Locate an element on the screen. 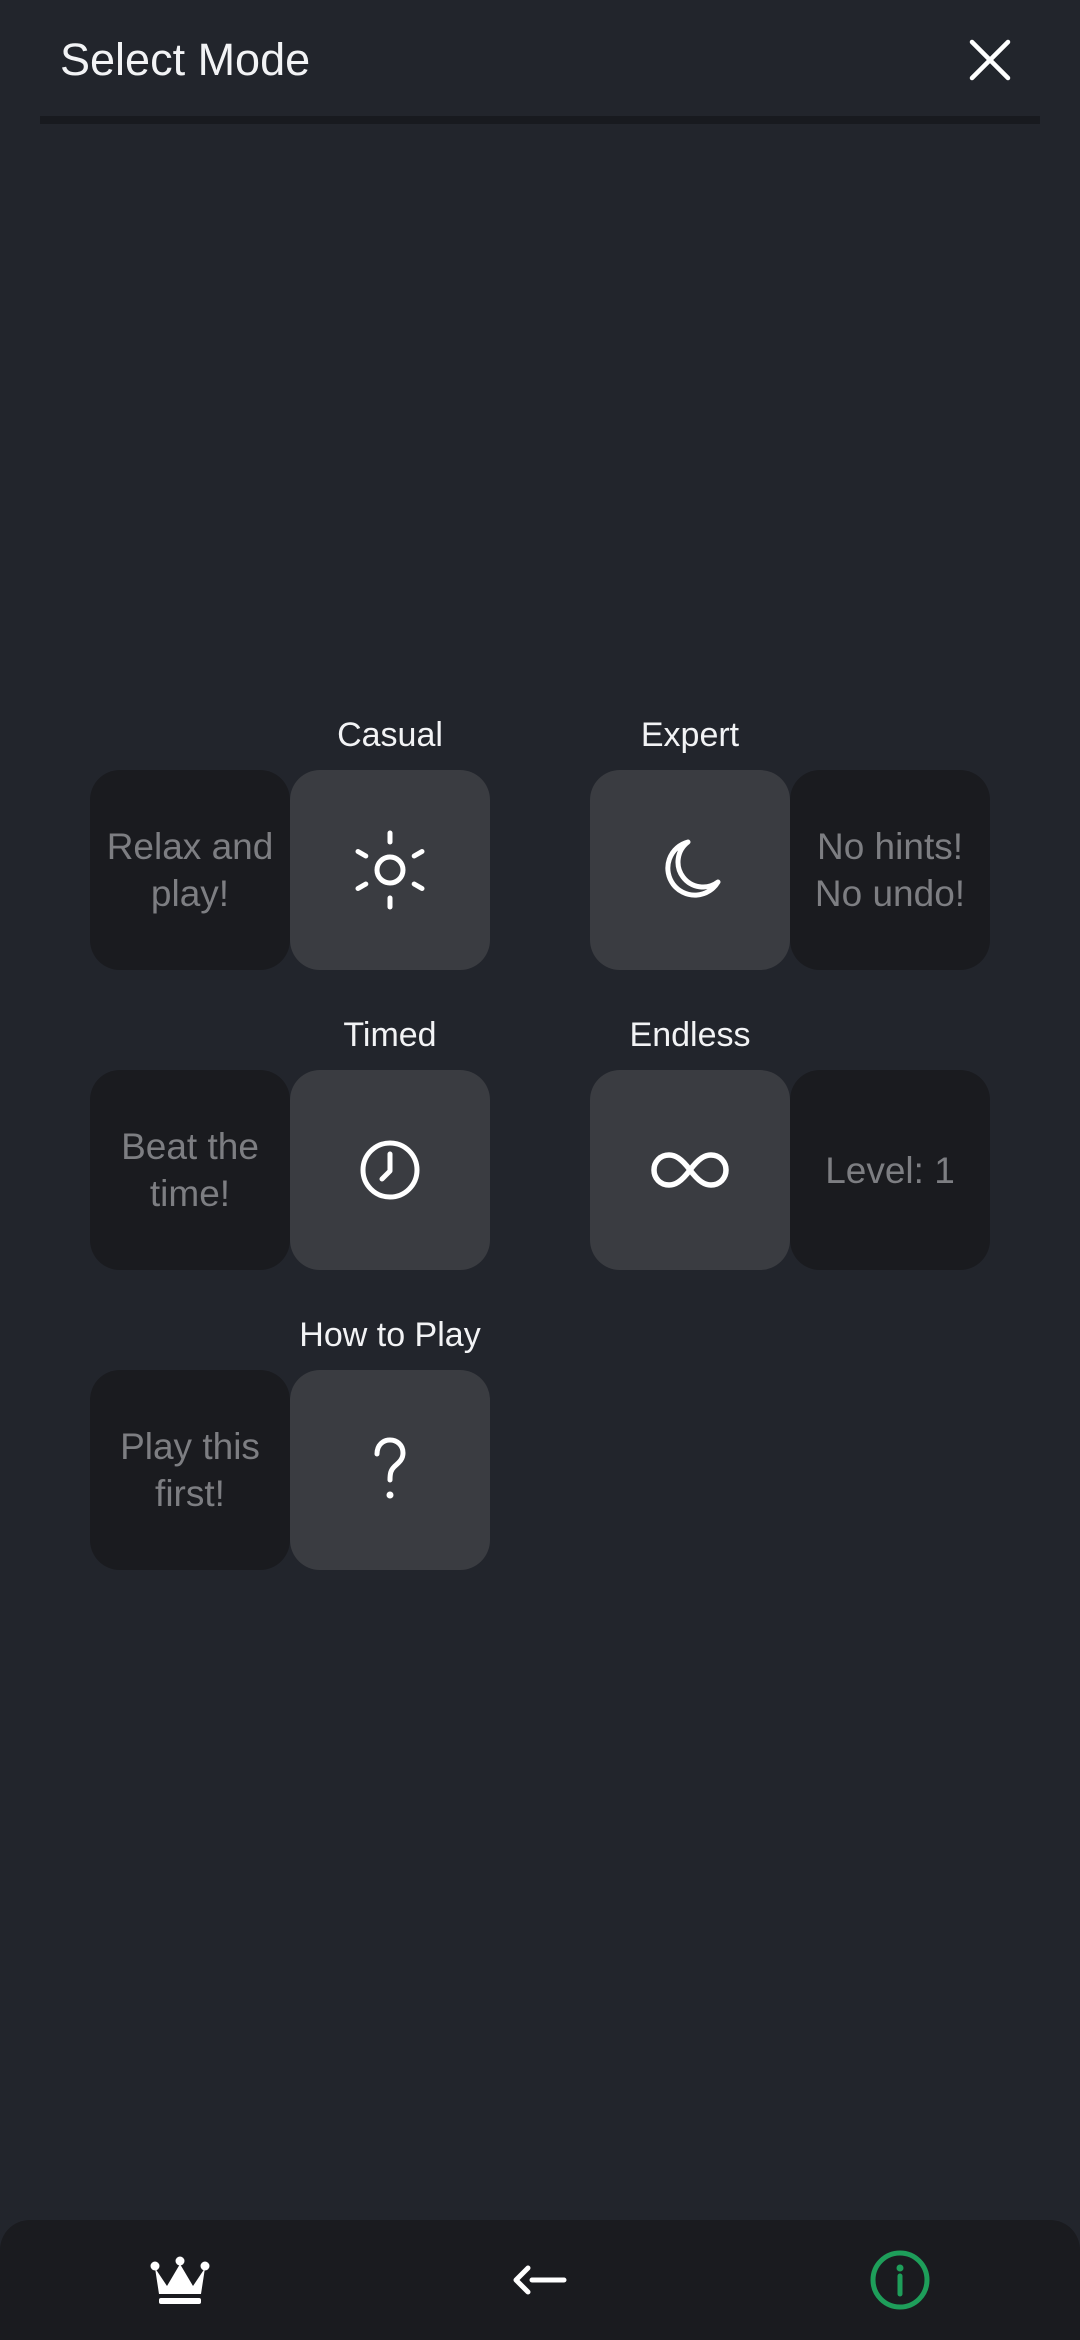 The height and width of the screenshot is (2340, 1080). how-to-play-button is located at coordinates (390, 1470).